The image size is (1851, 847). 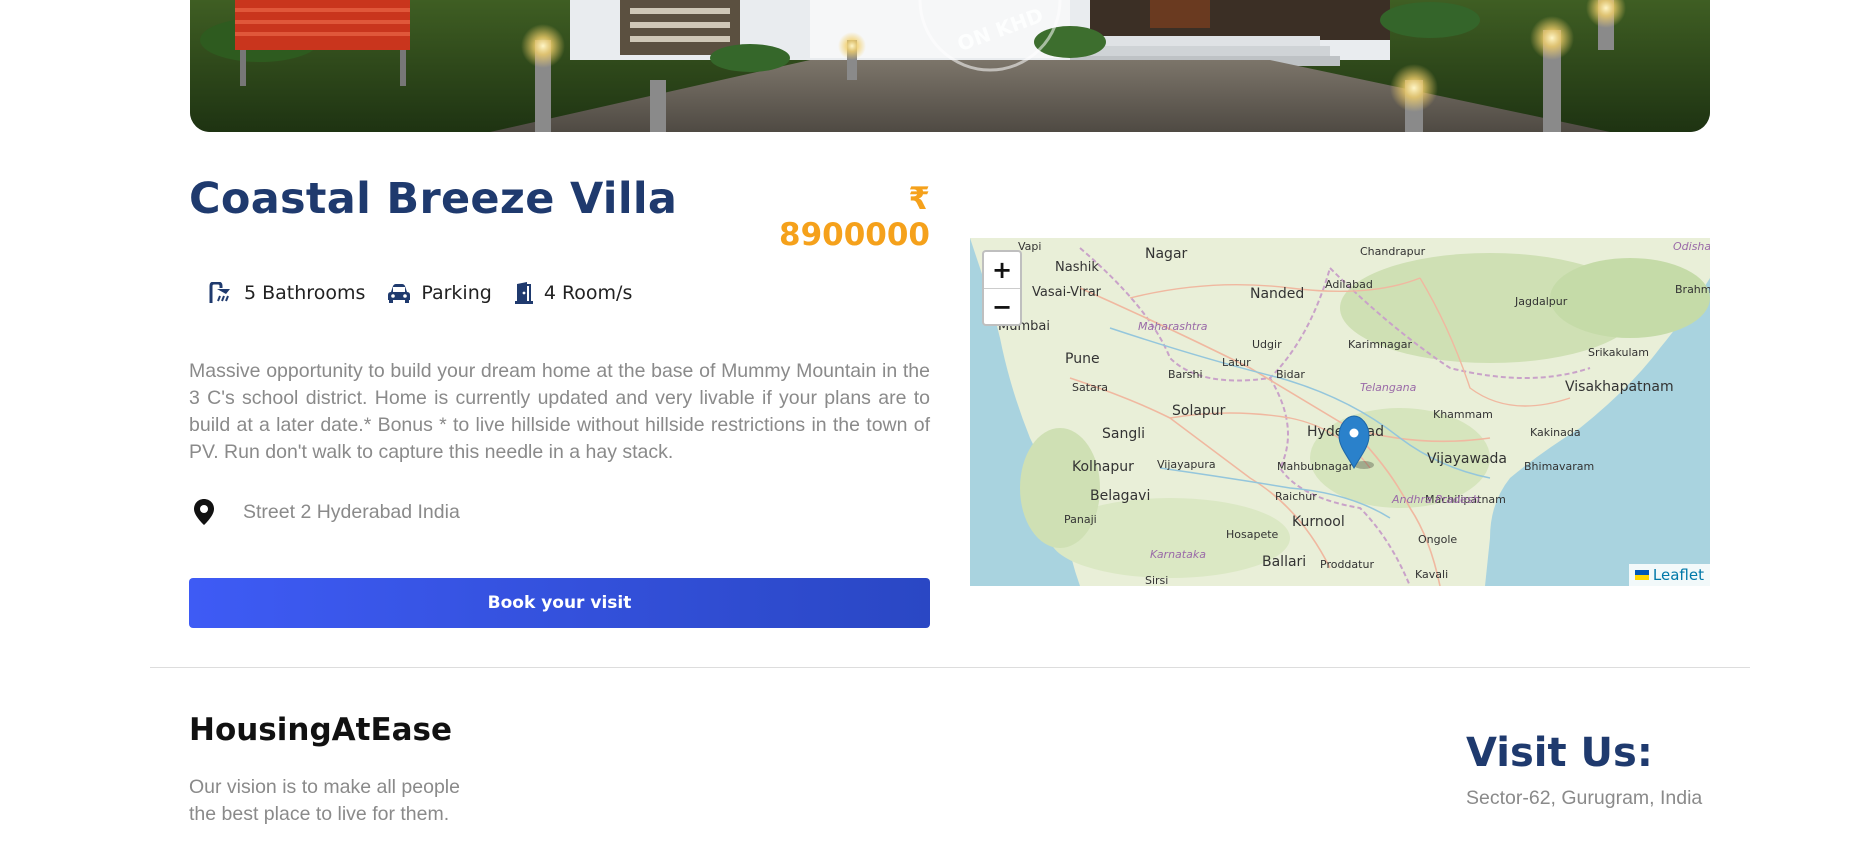 I want to click on property-hero-image: ON KHD, so click(x=950, y=66).